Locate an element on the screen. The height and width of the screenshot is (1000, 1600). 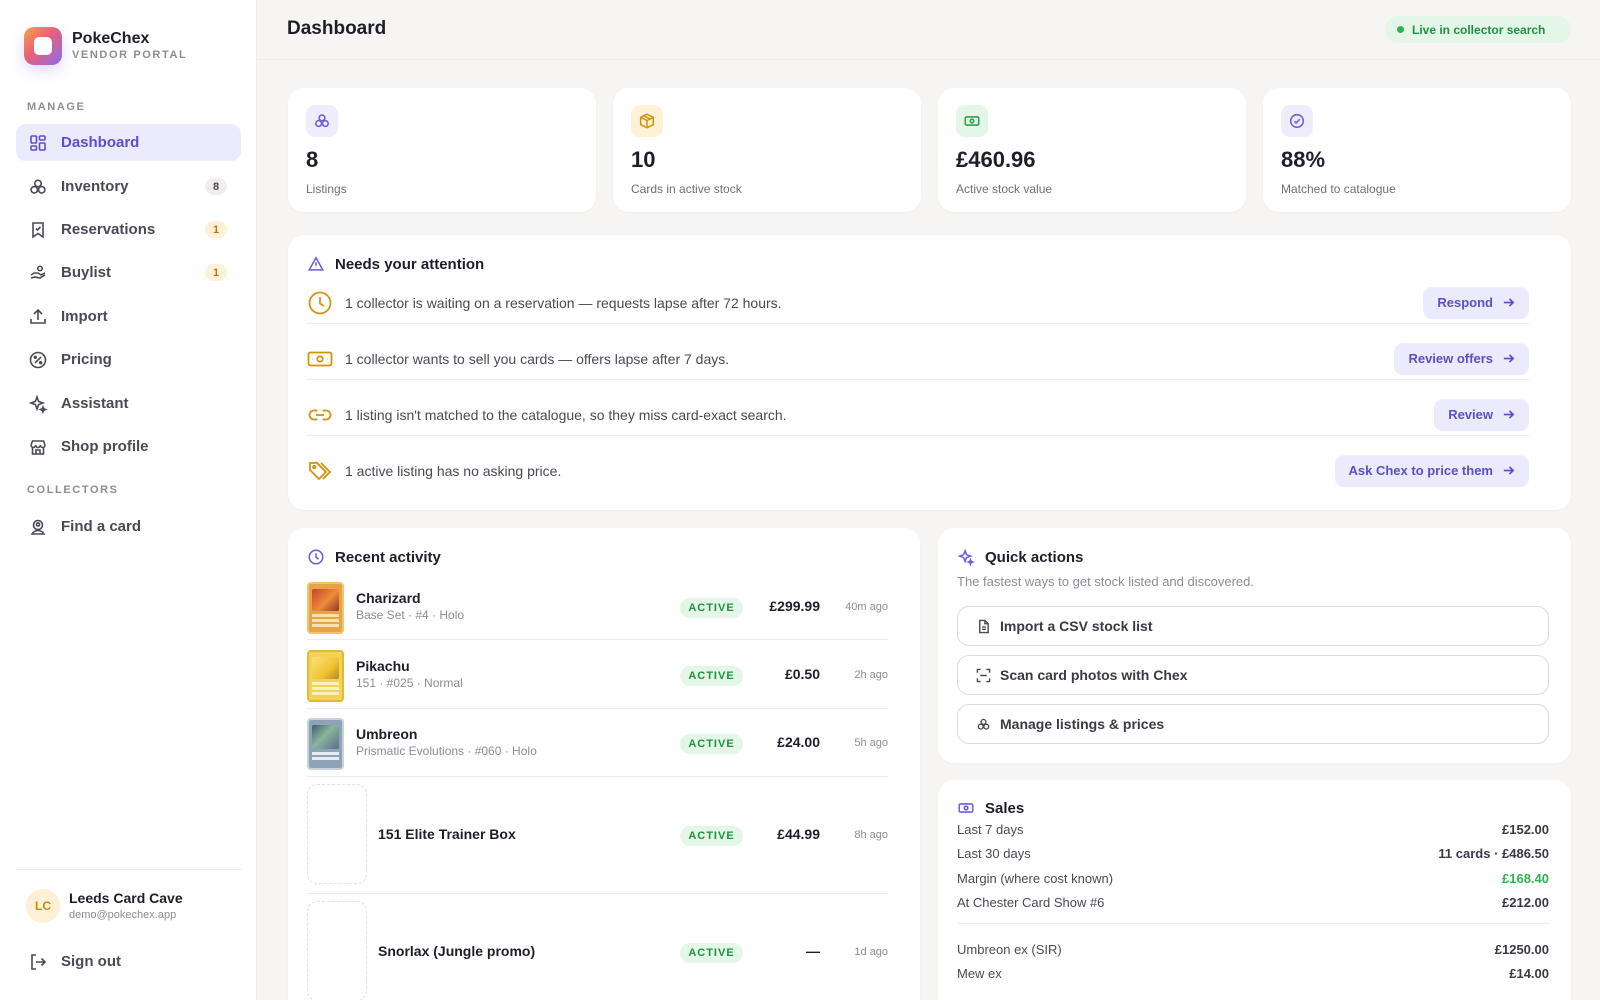
stat-card-listings: 8 Listings is located at coordinates (442, 150).